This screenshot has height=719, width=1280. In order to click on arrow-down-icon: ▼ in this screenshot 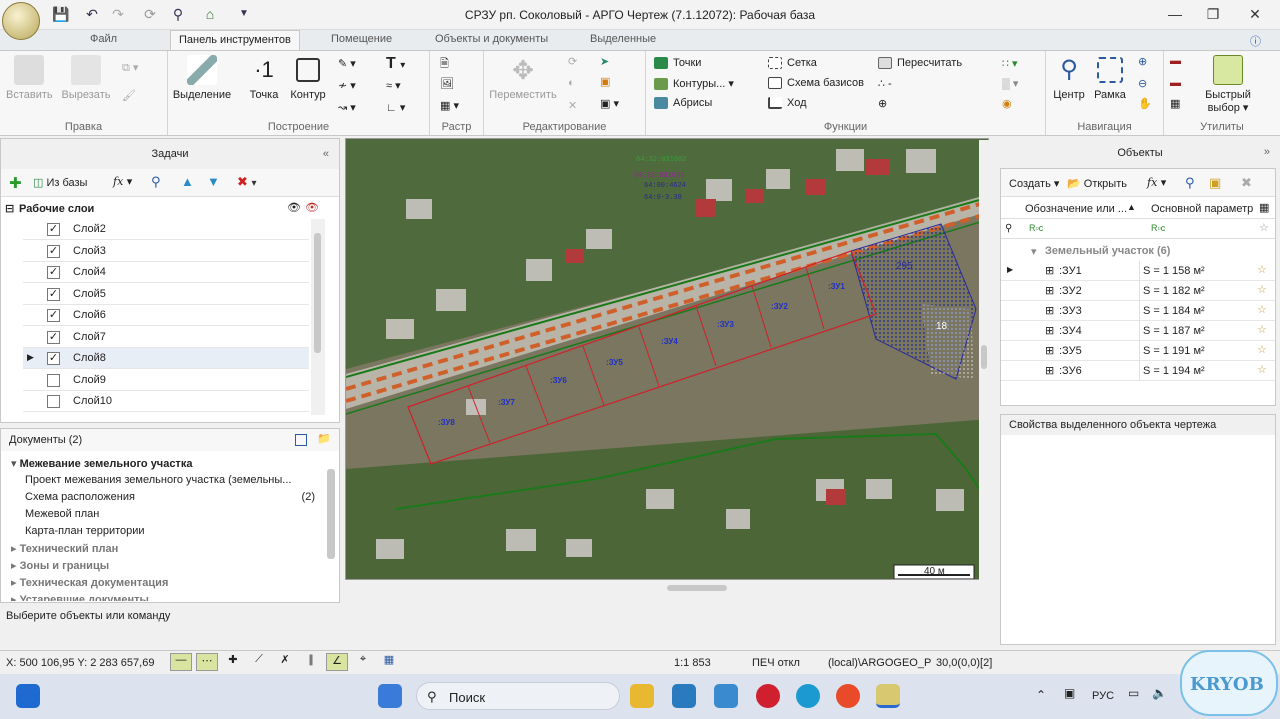, I will do `click(213, 181)`.